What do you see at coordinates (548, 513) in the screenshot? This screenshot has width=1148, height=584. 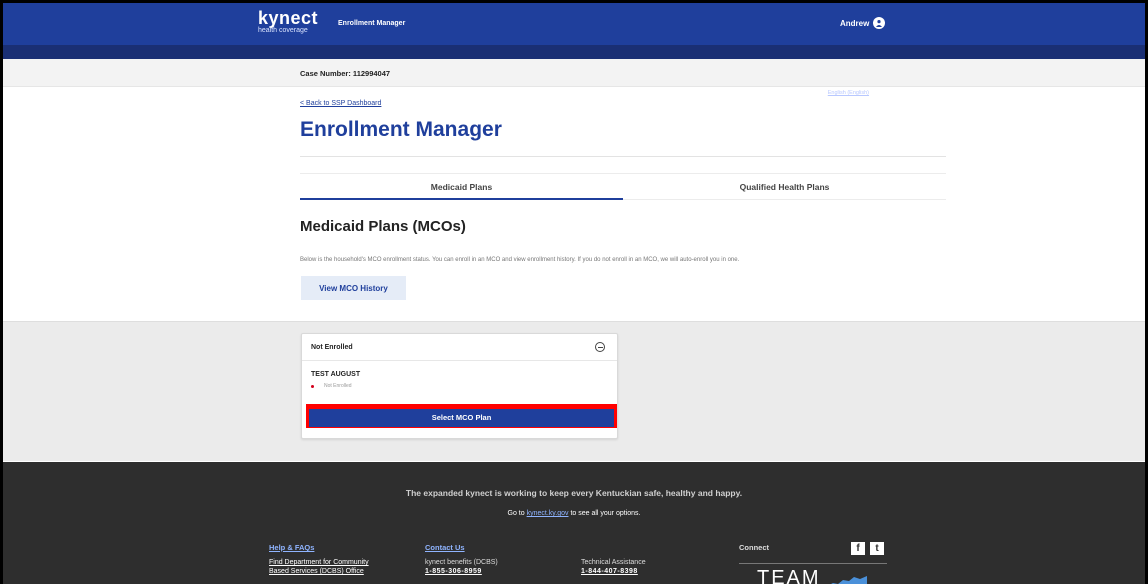 I see `kynect-site-link: kynect.ky.gov` at bounding box center [548, 513].